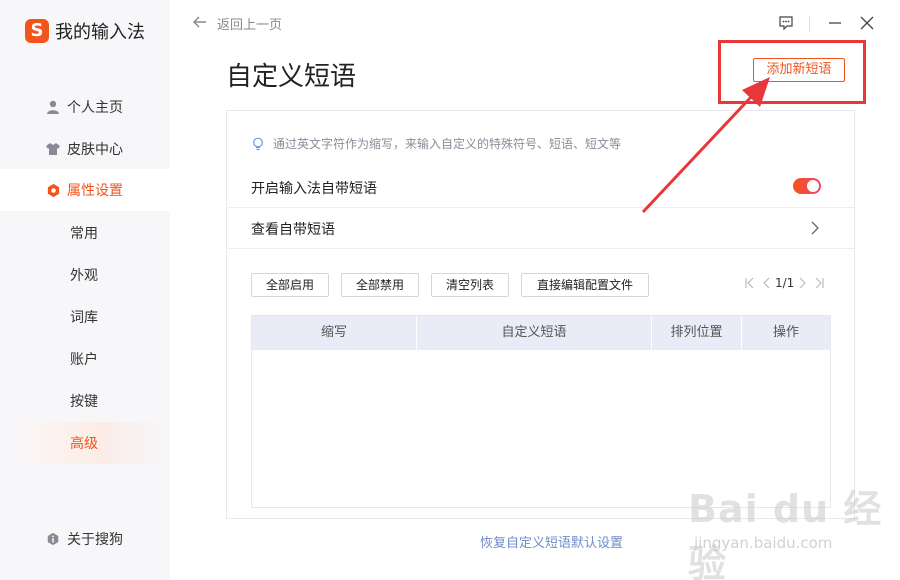 This screenshot has height=580, width=900. What do you see at coordinates (200, 24) in the screenshot?
I see `arrow-left-icon` at bounding box center [200, 24].